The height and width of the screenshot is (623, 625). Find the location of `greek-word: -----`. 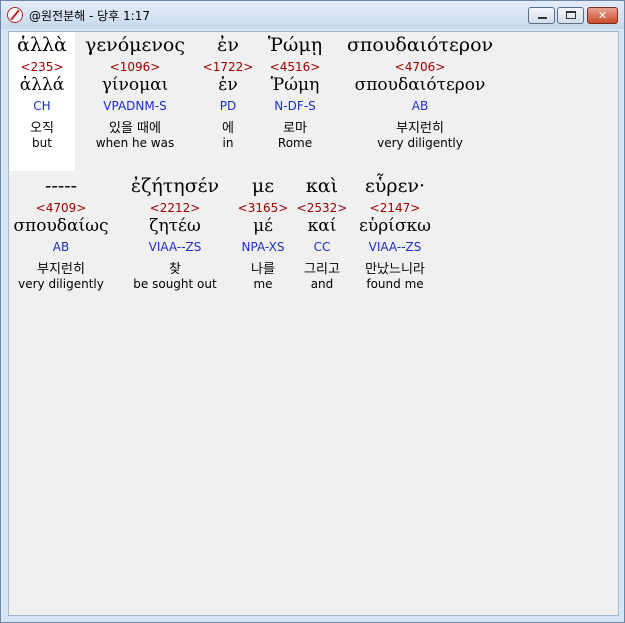

greek-word: ----- is located at coordinates (61, 186).